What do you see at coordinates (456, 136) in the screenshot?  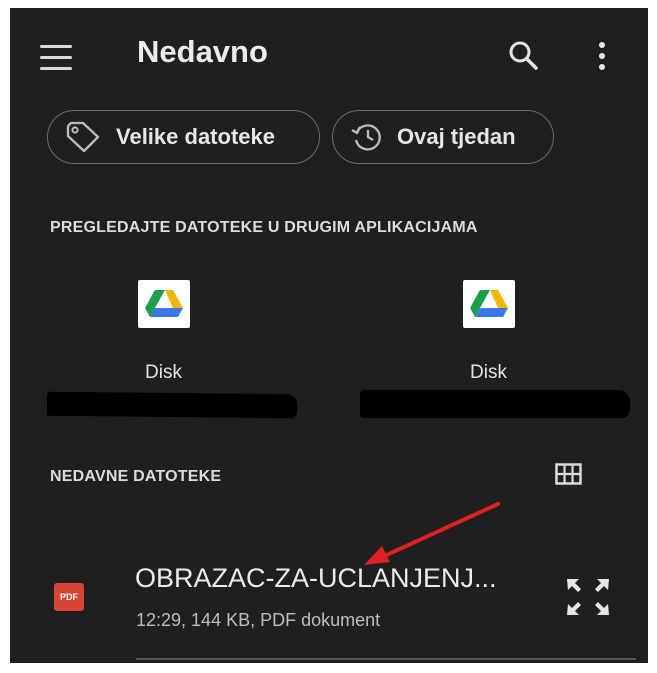 I see `chip-label: Ovaj tjedan` at bounding box center [456, 136].